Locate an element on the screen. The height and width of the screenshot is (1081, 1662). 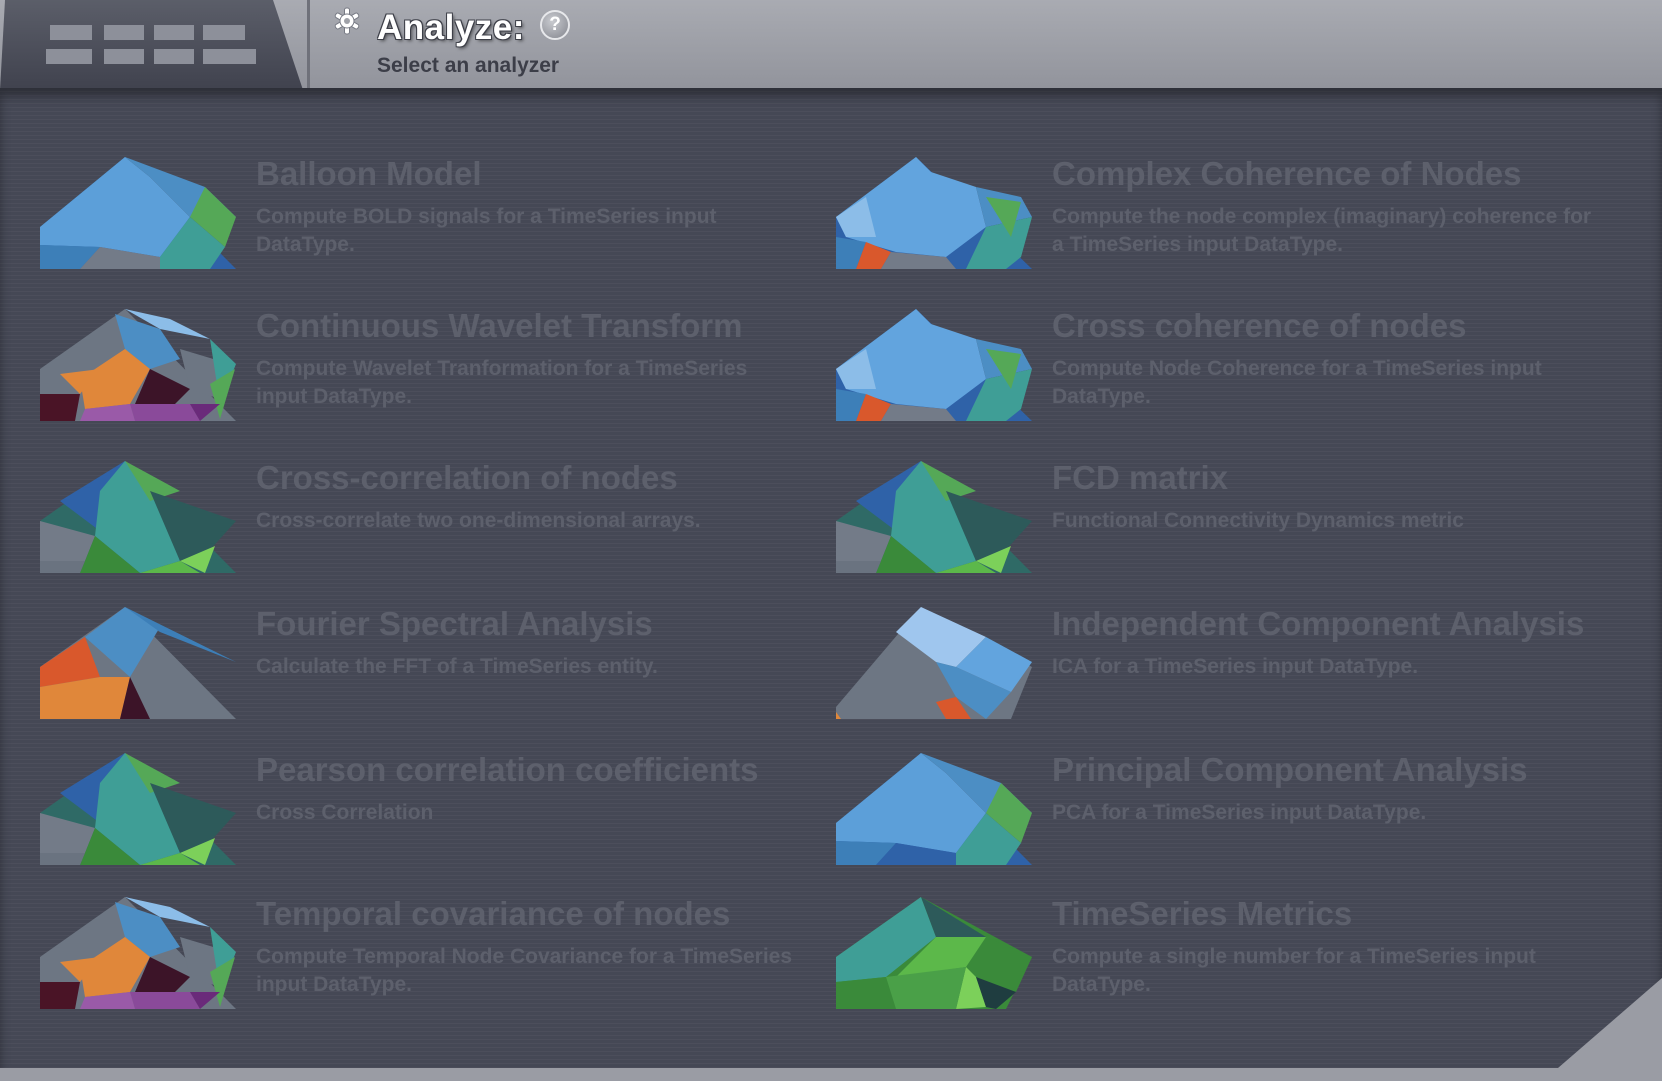
analyzer-title: Fourier Spectral Analysis is located at coordinates (454, 623).